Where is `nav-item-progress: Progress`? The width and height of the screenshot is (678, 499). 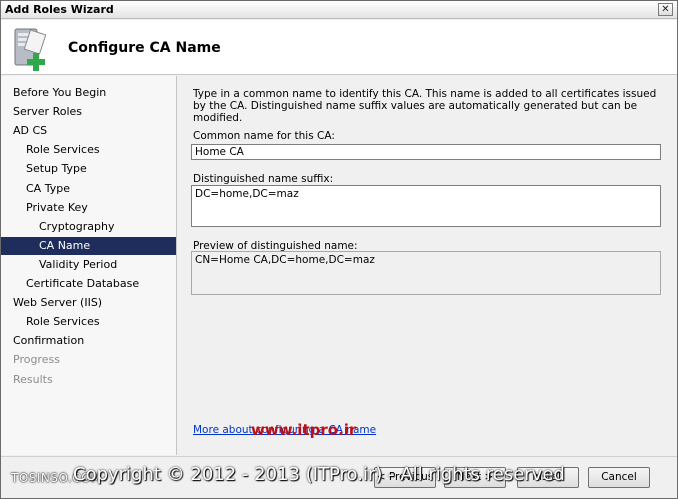
nav-item-progress: Progress is located at coordinates (36, 360).